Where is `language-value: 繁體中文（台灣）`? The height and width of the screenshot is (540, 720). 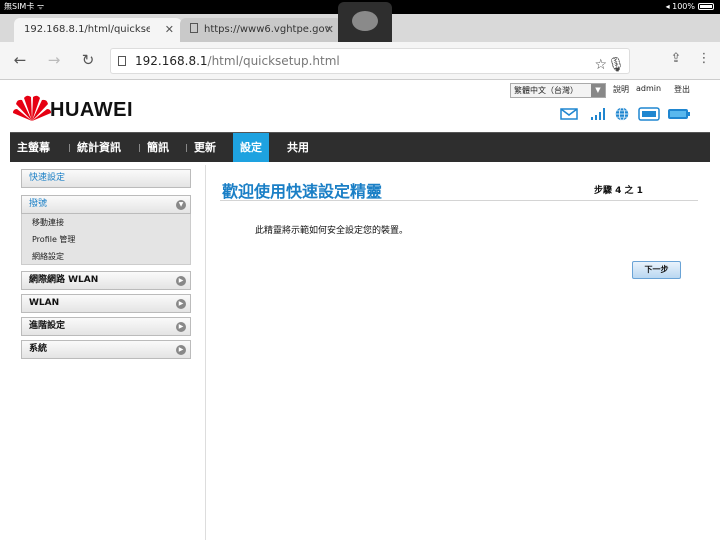
language-value: 繁體中文（台灣） is located at coordinates (546, 90).